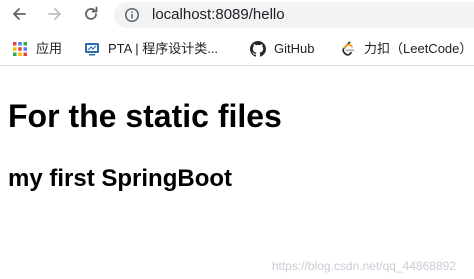  I want to click on forward-button, so click(55, 14).